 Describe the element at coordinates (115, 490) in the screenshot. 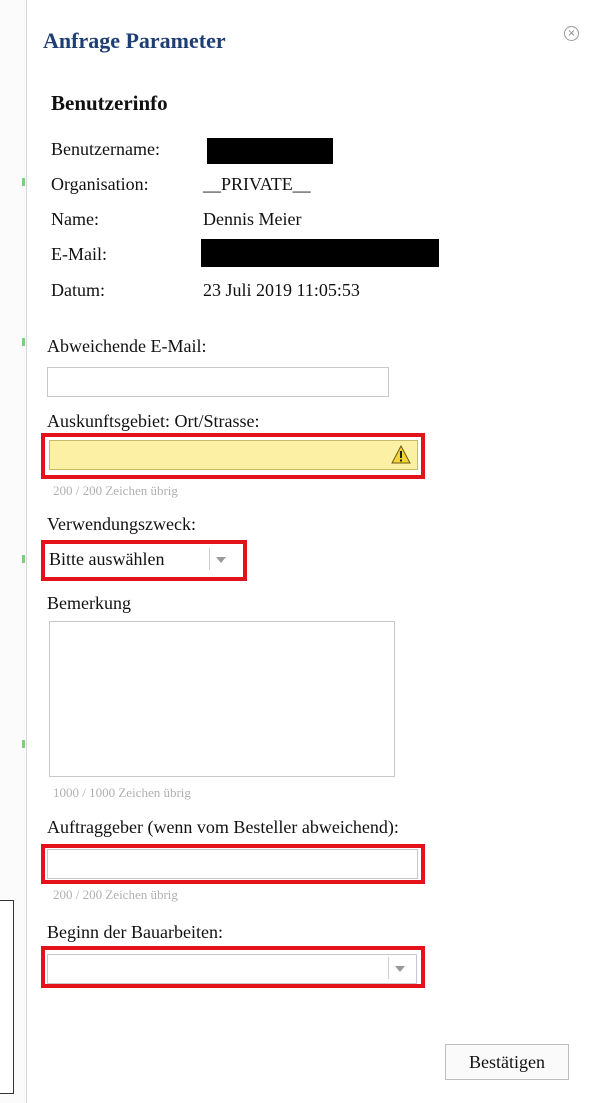

I see `area-char-counter: 200 / 200 Zeichen übrig` at that location.